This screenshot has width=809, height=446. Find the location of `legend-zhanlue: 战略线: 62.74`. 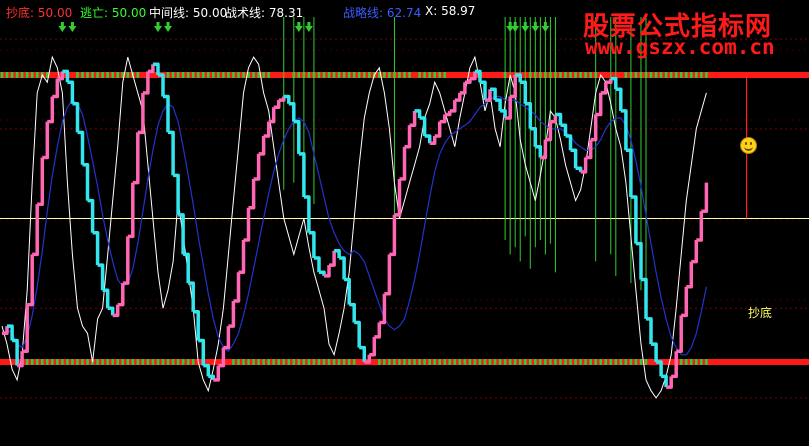

legend-zhanlue: 战略线: 62.74 is located at coordinates (382, 12).